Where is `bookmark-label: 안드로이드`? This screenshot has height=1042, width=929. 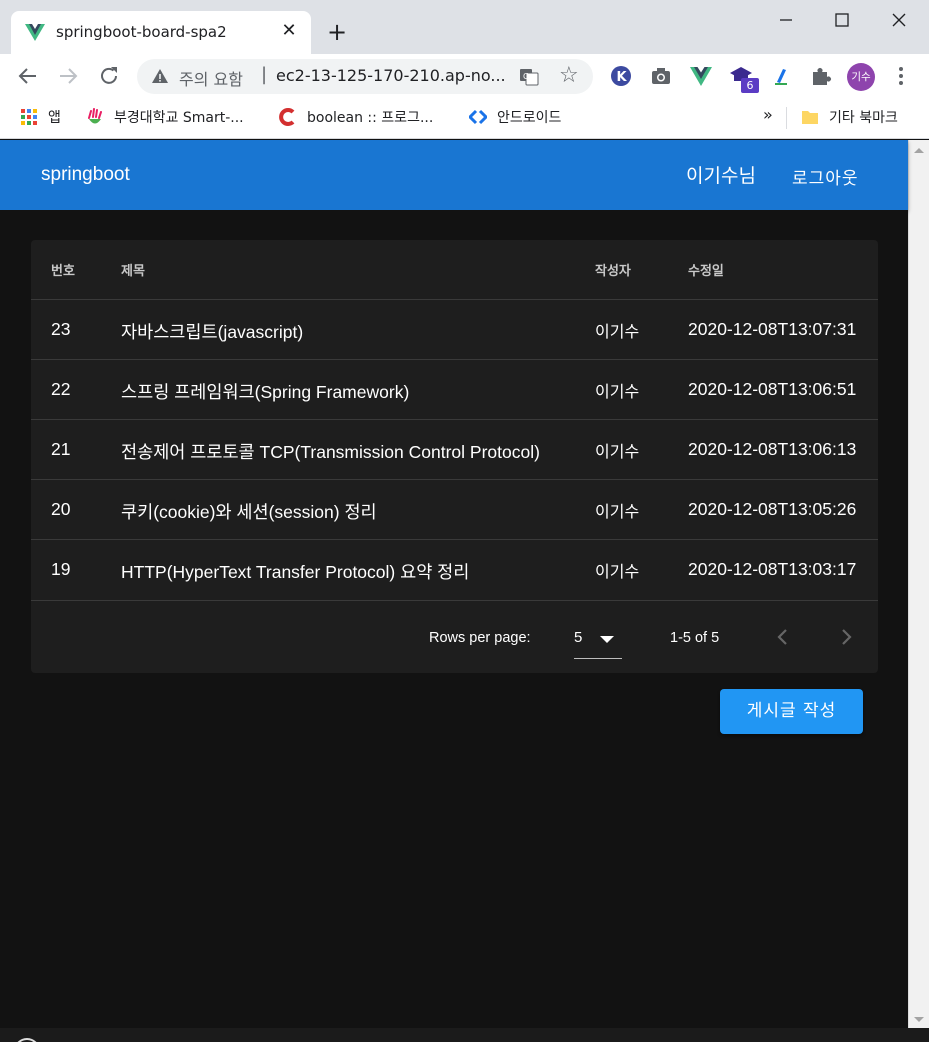 bookmark-label: 안드로이드 is located at coordinates (529, 118).